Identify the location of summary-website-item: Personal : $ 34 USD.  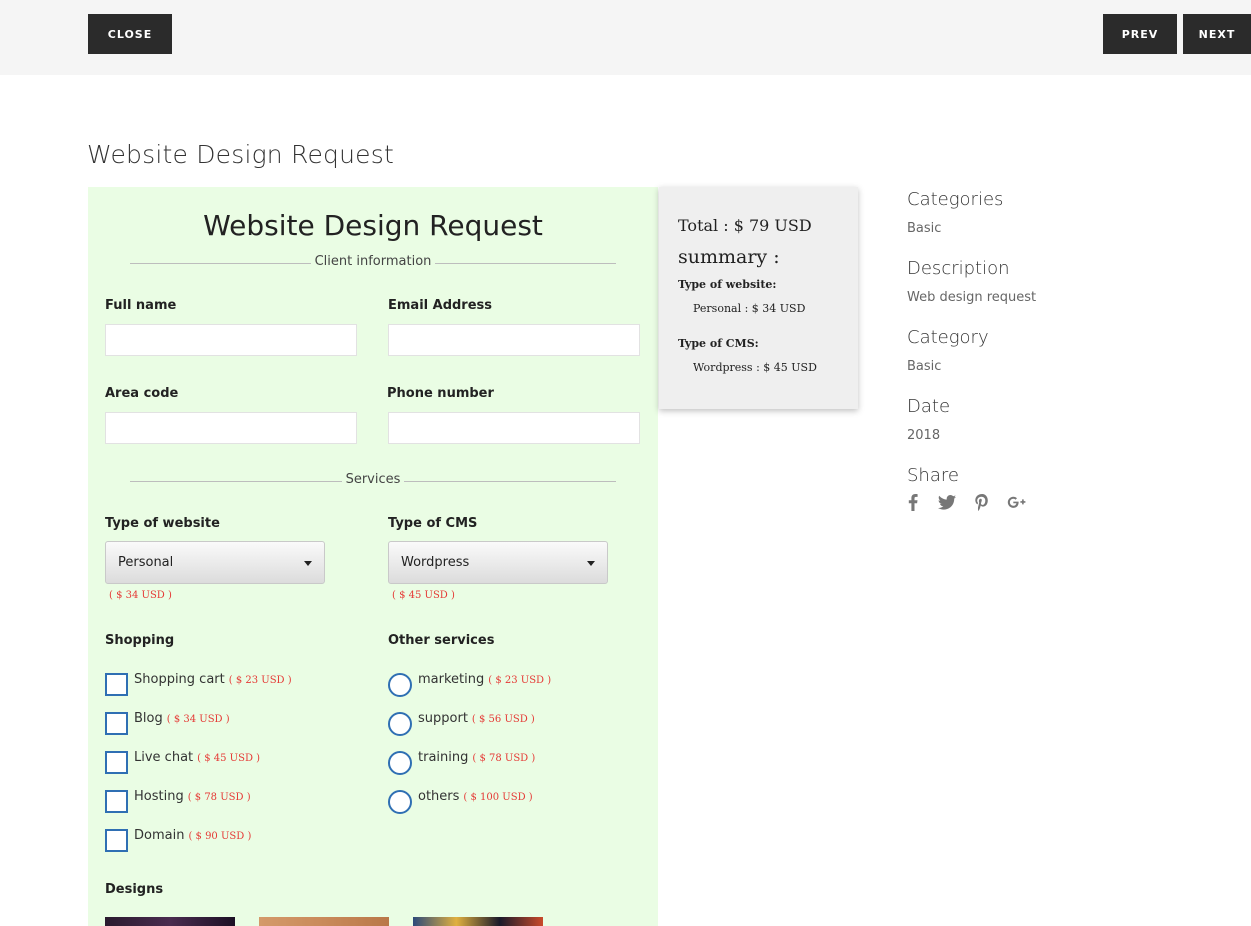
(749, 308).